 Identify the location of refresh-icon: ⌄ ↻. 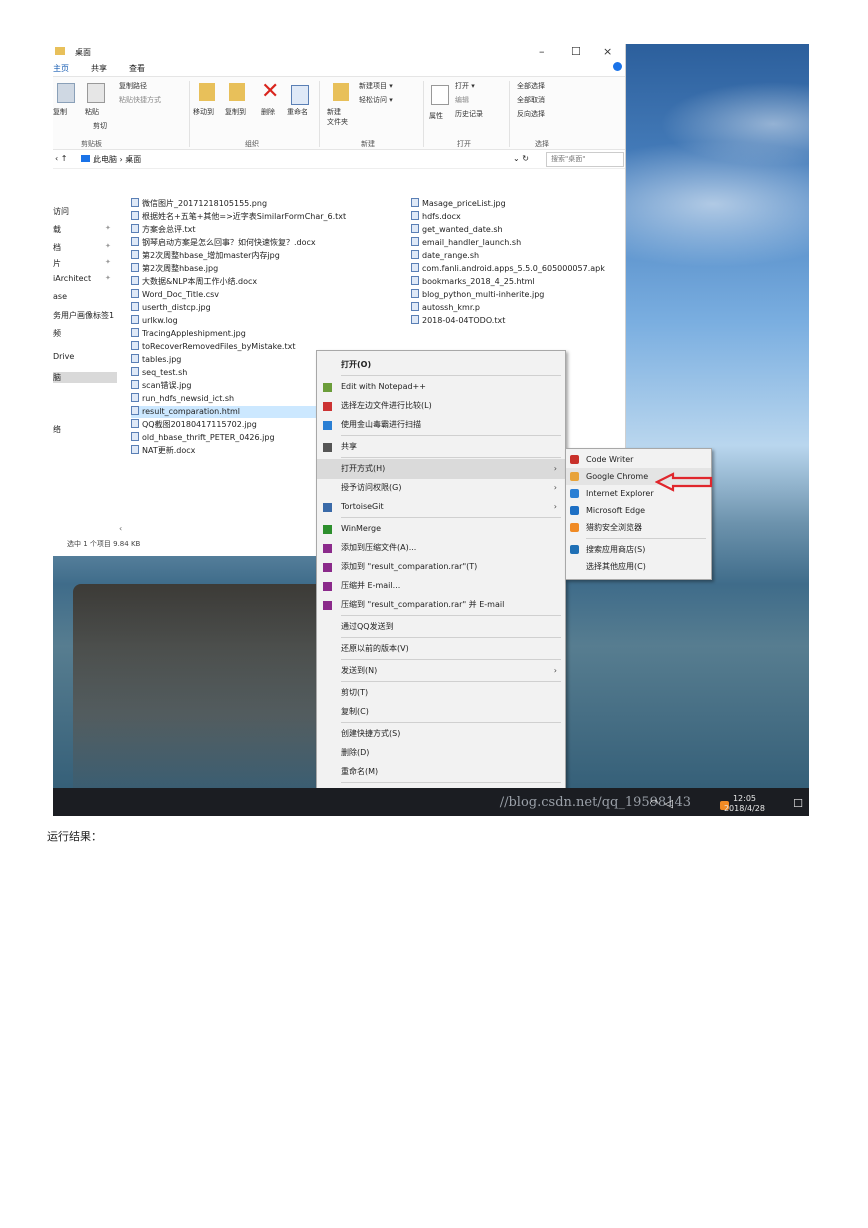
(521, 158).